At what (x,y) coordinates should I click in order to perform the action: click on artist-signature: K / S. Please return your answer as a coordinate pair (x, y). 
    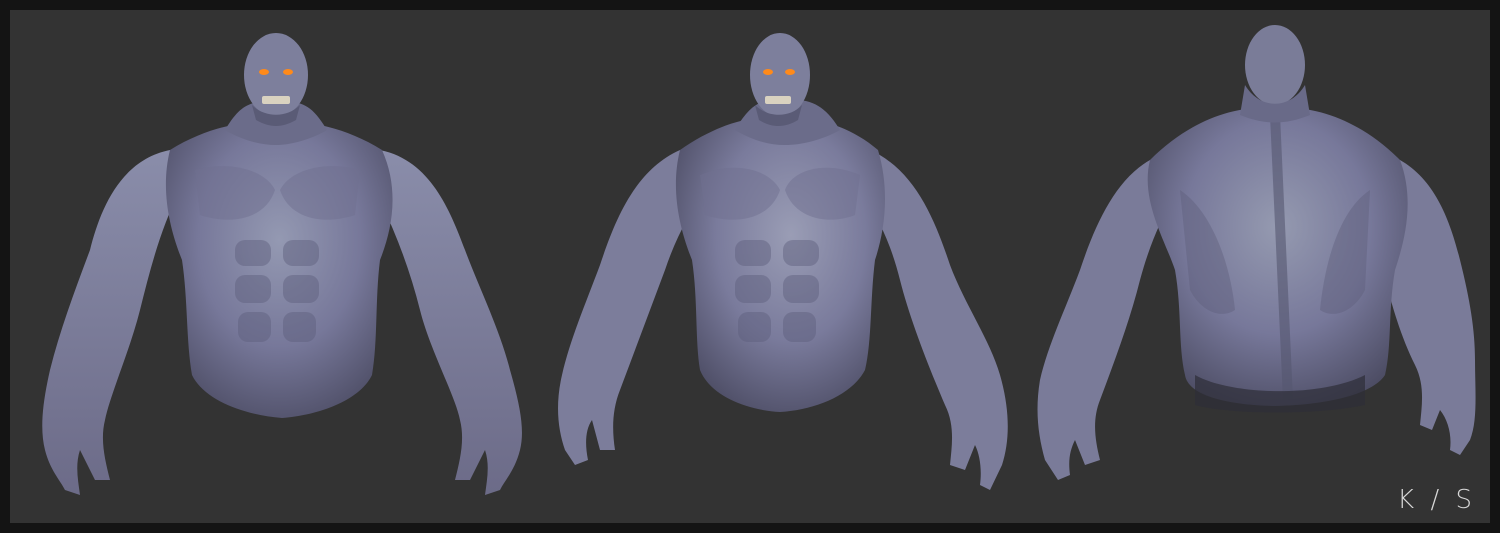
    Looking at the image, I should click on (1436, 500).